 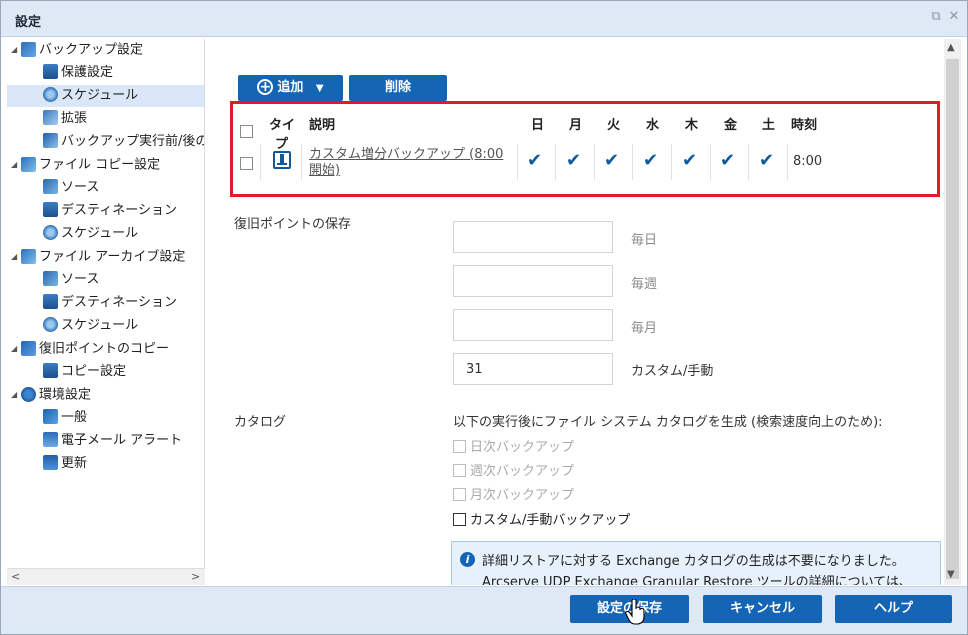 I want to click on help-button: ヘルプ, so click(x=893, y=609).